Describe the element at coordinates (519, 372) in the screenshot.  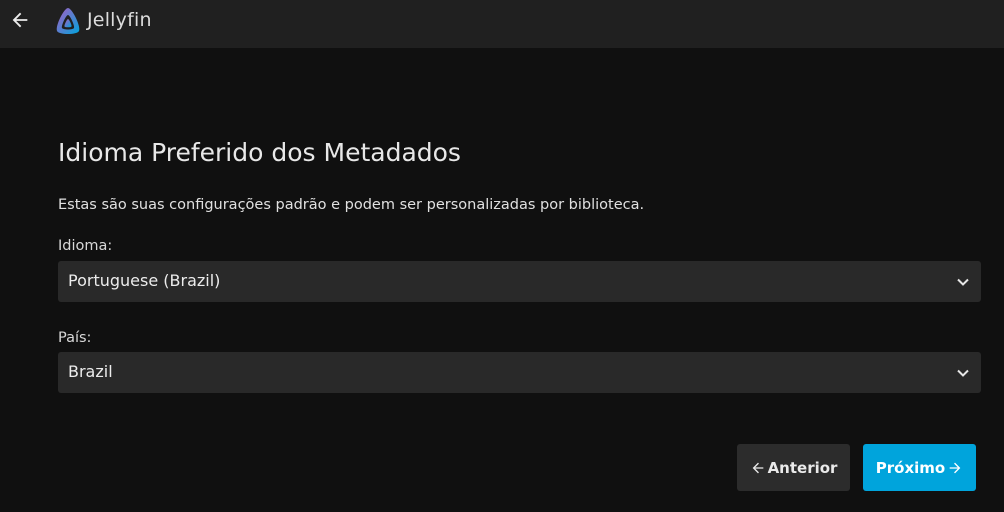
I see `country-select: Brazil` at that location.